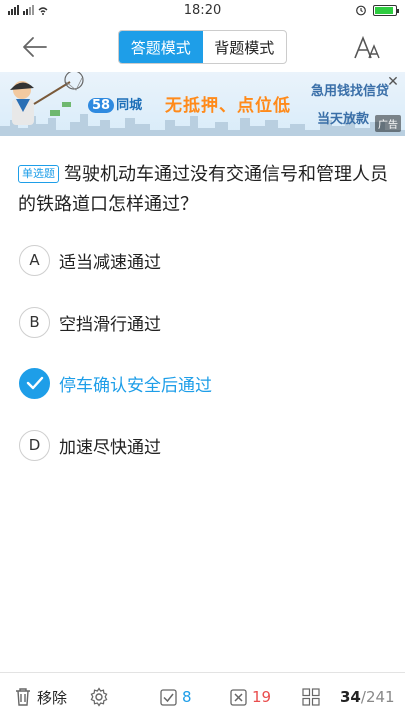  I want to click on ad-banner: 58 同城 无抵押、点位低 急用钱找信贷 当天放款 广告 ✕, so click(202, 104).